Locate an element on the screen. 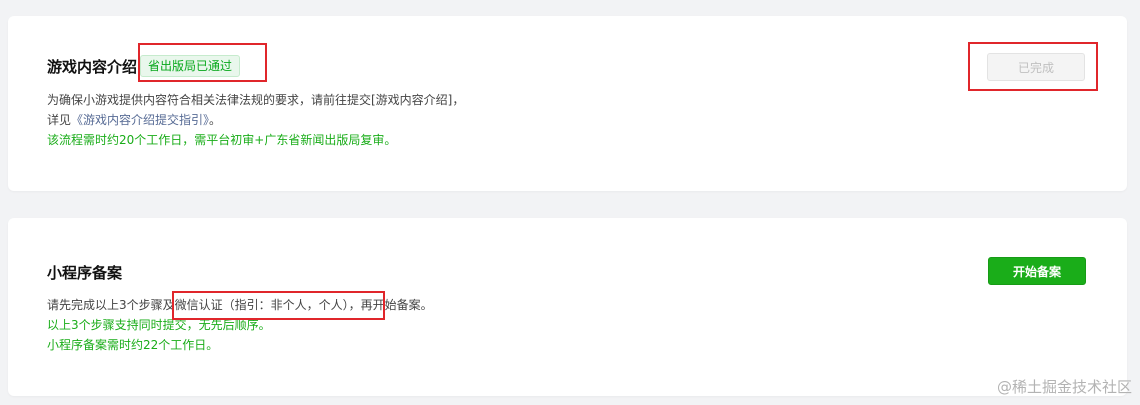 The width and height of the screenshot is (1140, 405). filing-desc-line-2: 以上3个步骤支持同时提交，无先后顺序。 is located at coordinates (159, 325).